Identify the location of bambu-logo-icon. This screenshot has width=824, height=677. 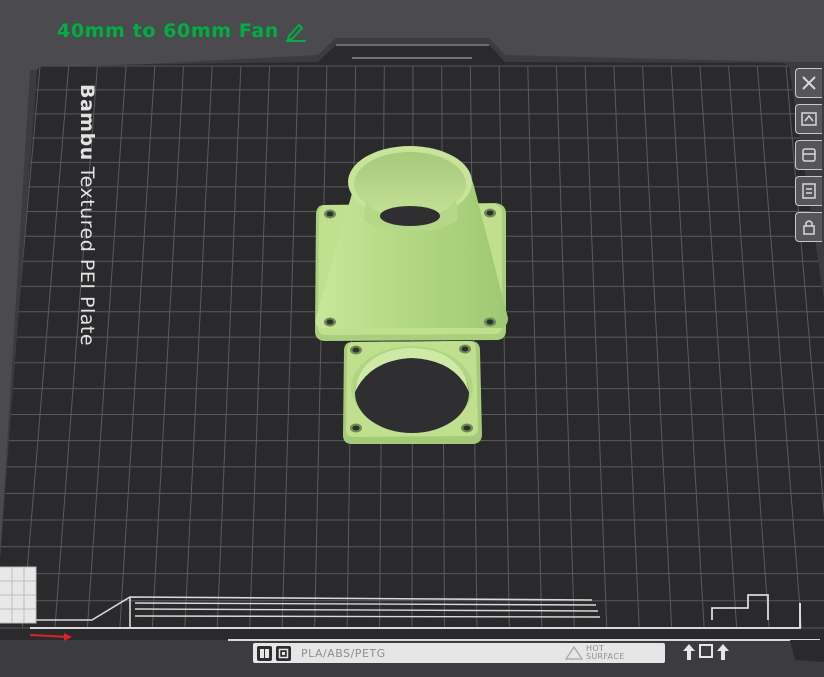
(264, 653).